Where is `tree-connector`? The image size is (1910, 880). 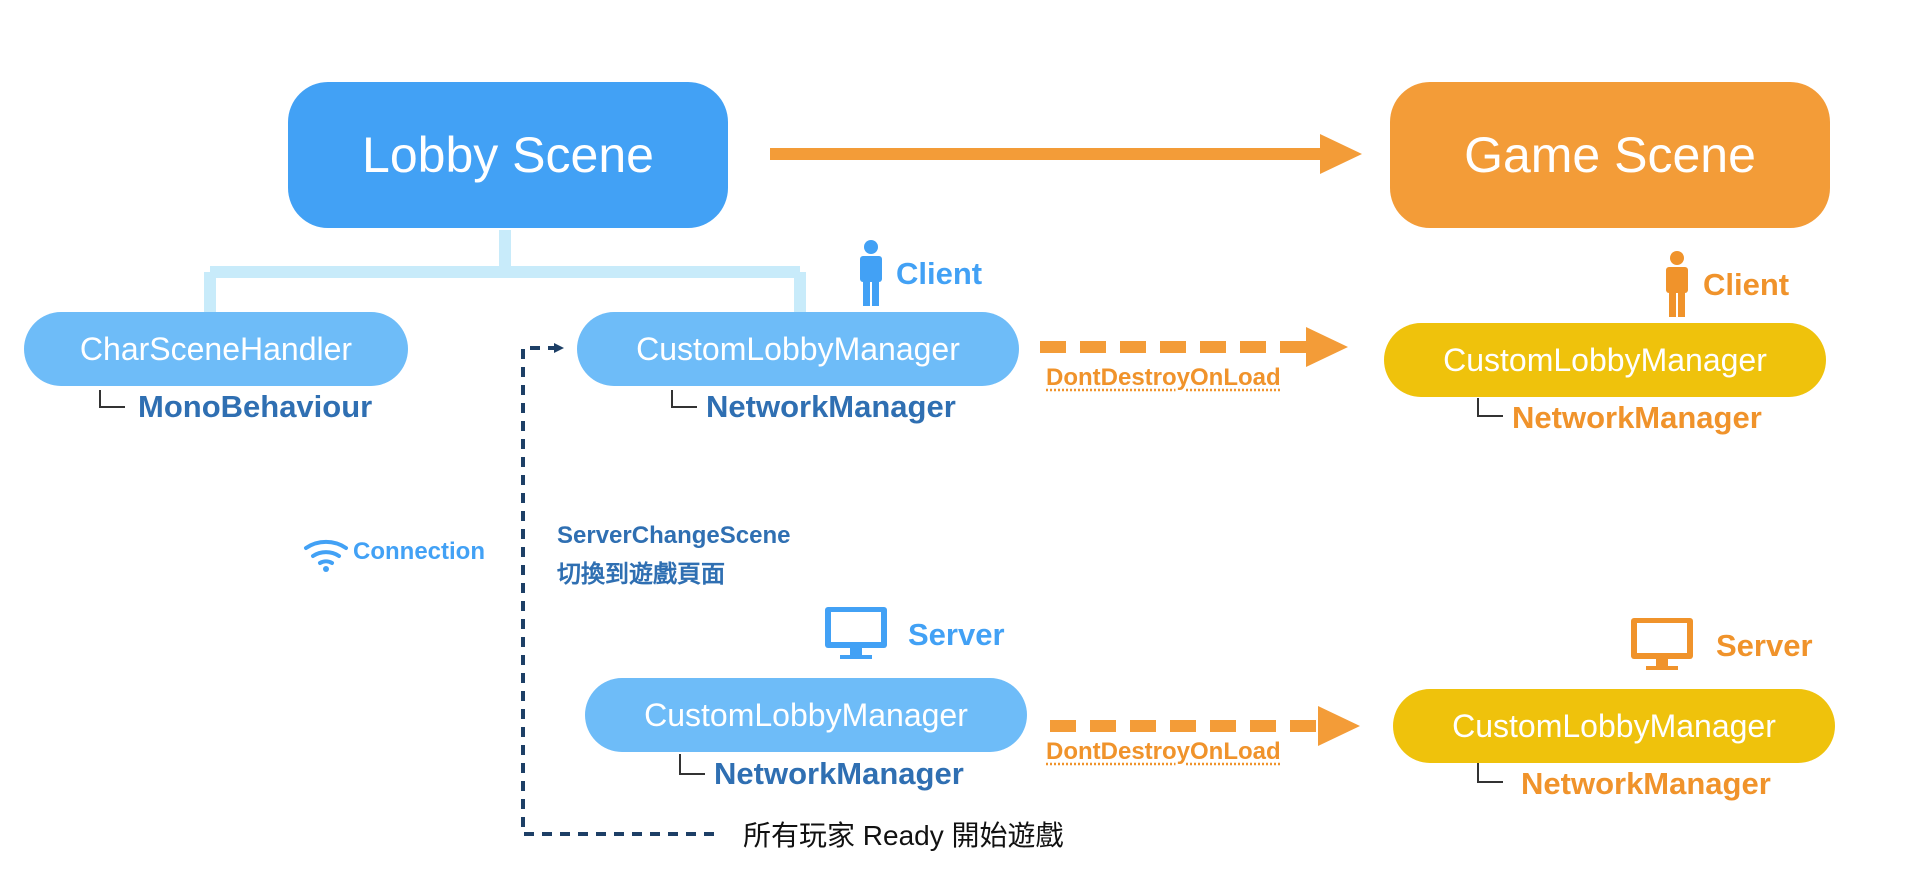
tree-connector is located at coordinates (505, 271).